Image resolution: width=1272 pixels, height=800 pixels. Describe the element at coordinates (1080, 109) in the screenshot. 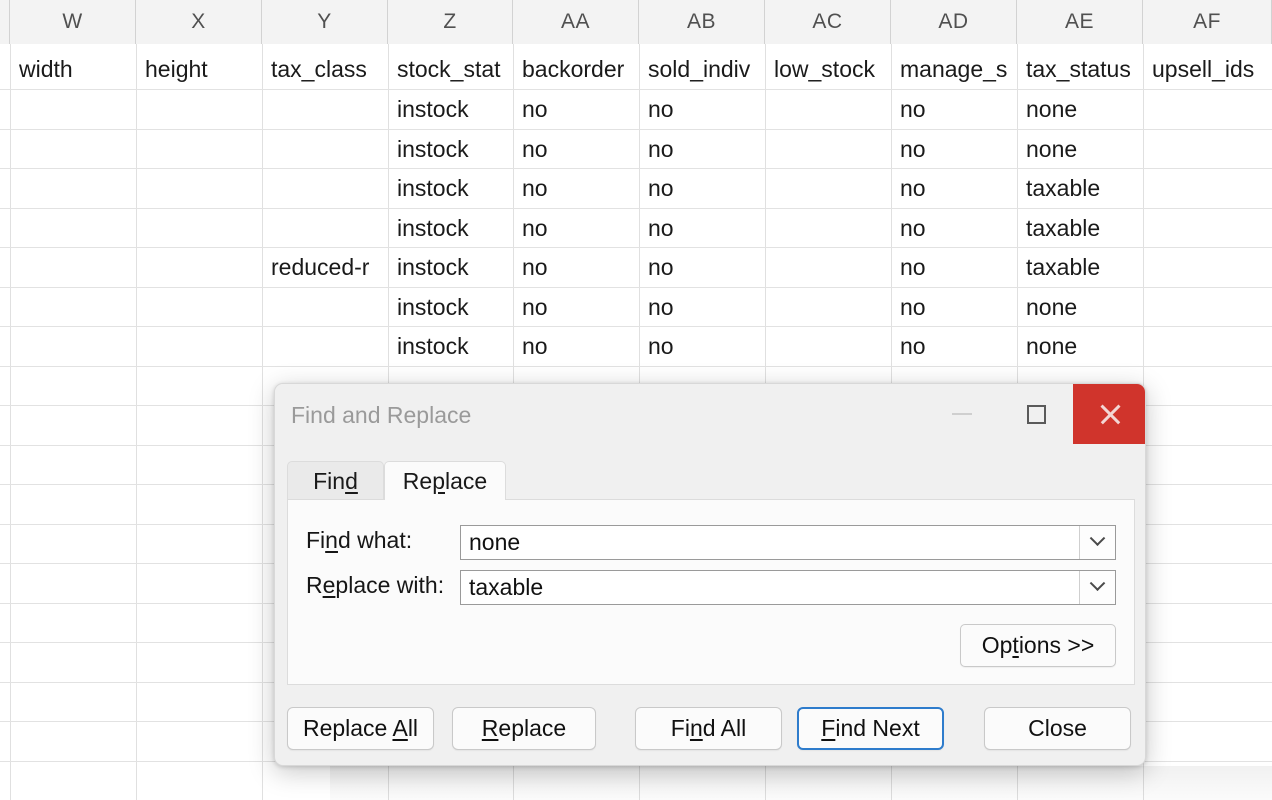

I see `cell-tax-status-row1: none` at that location.